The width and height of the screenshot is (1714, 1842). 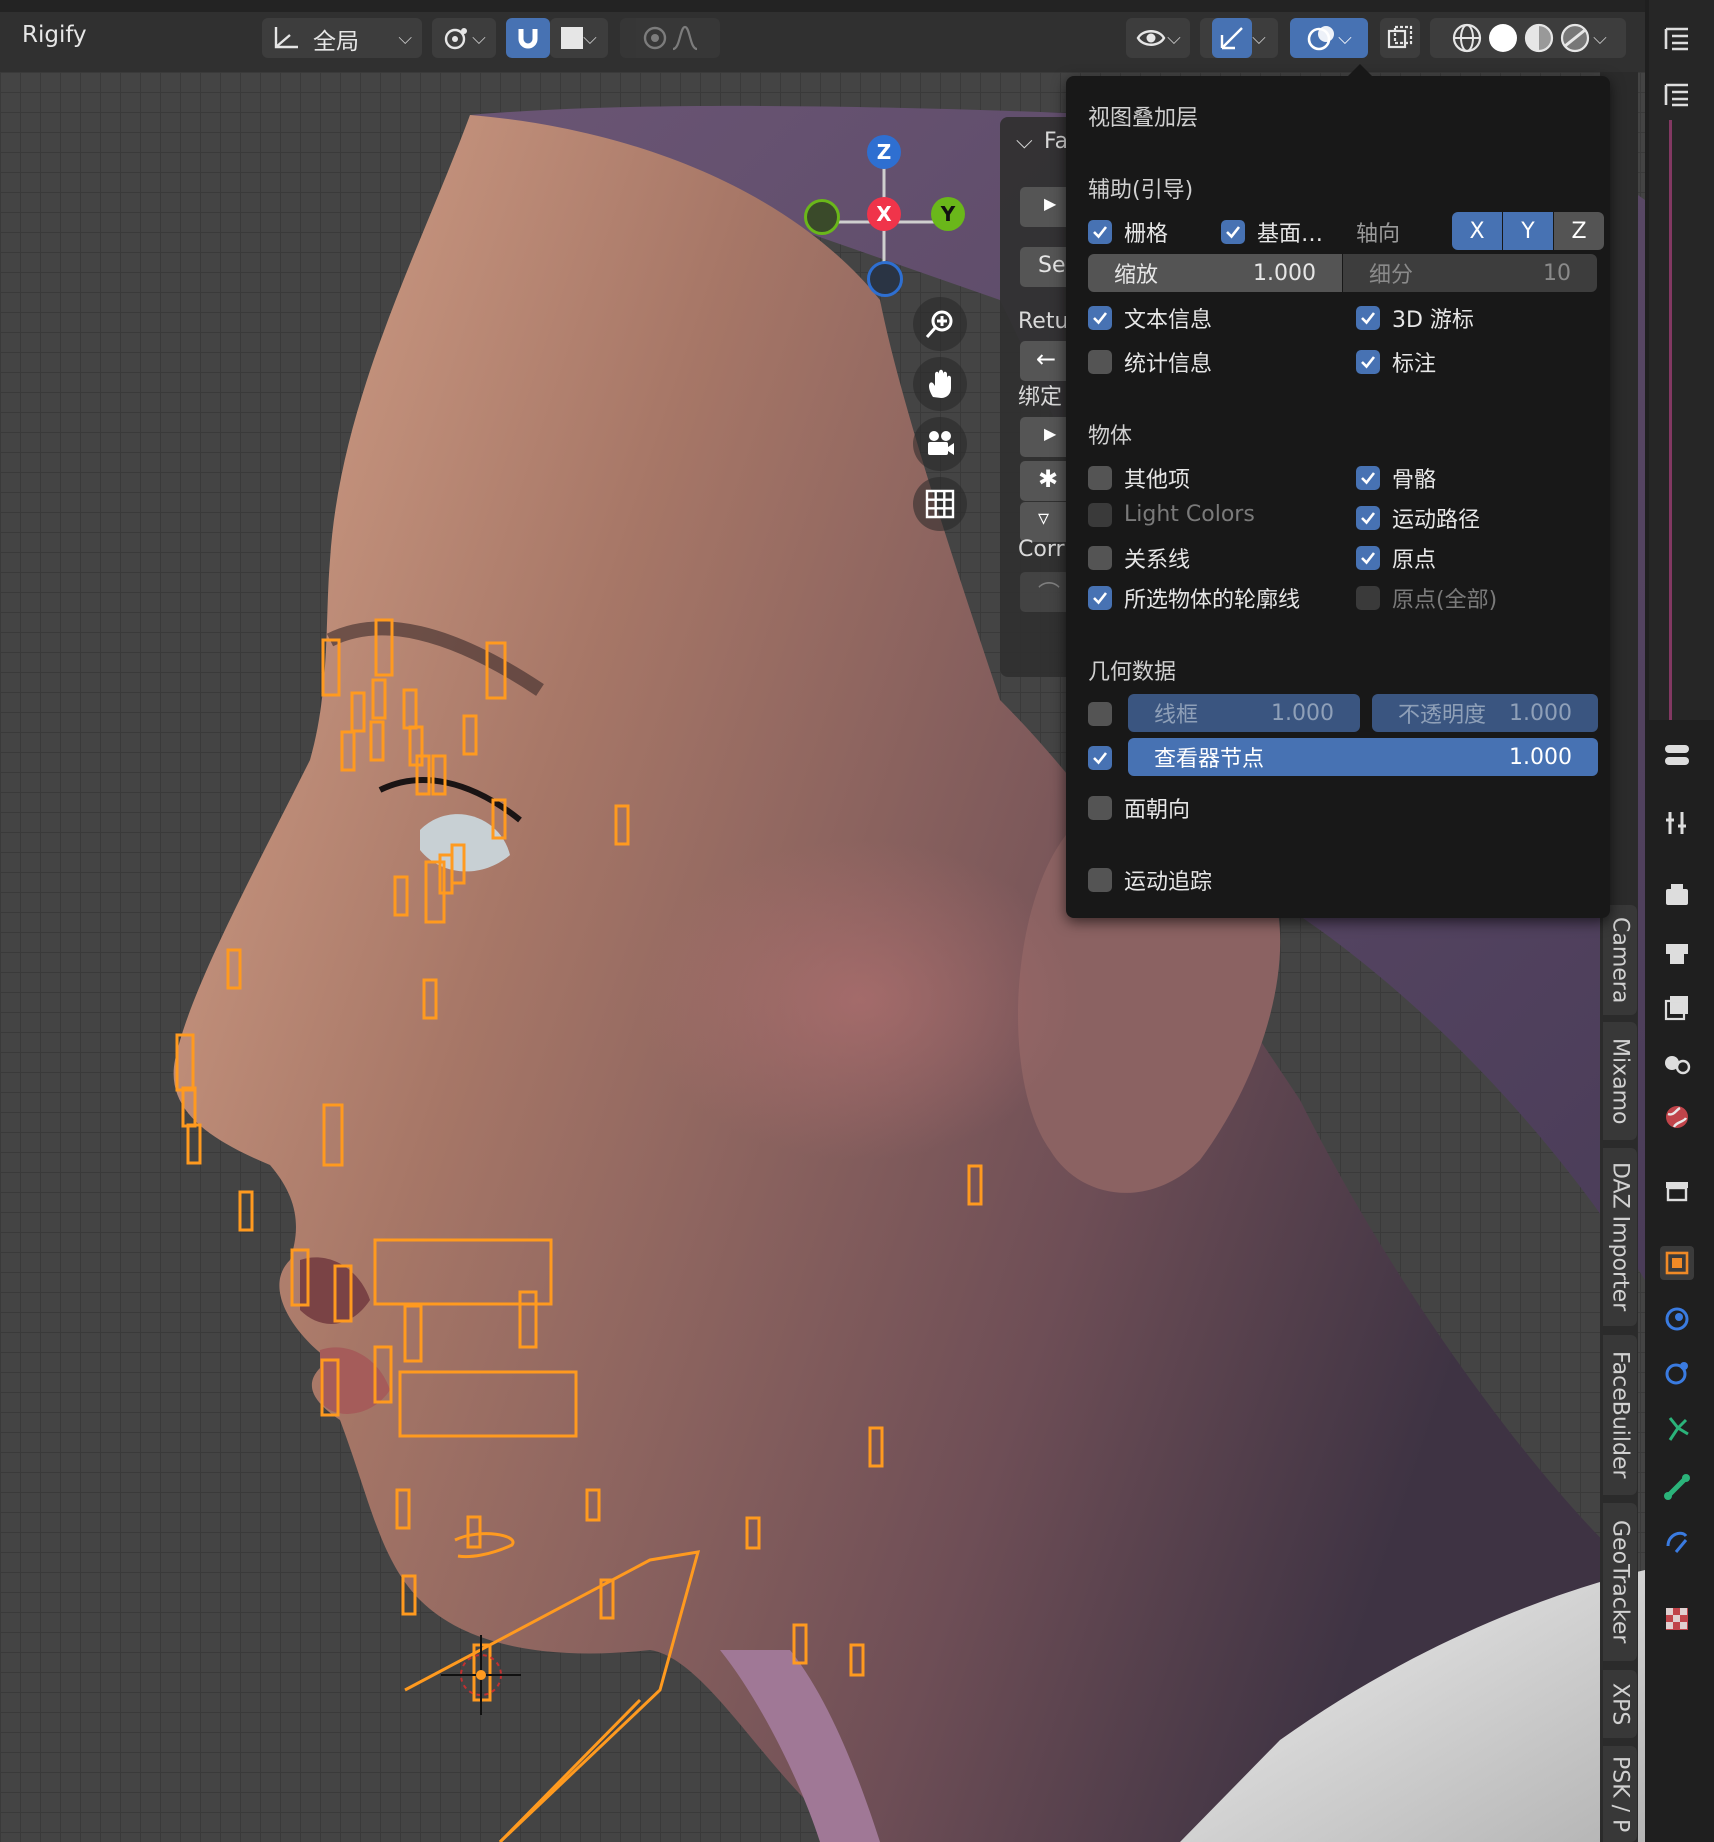 I want to click on grid-label: 栅格, so click(x=1146, y=234).